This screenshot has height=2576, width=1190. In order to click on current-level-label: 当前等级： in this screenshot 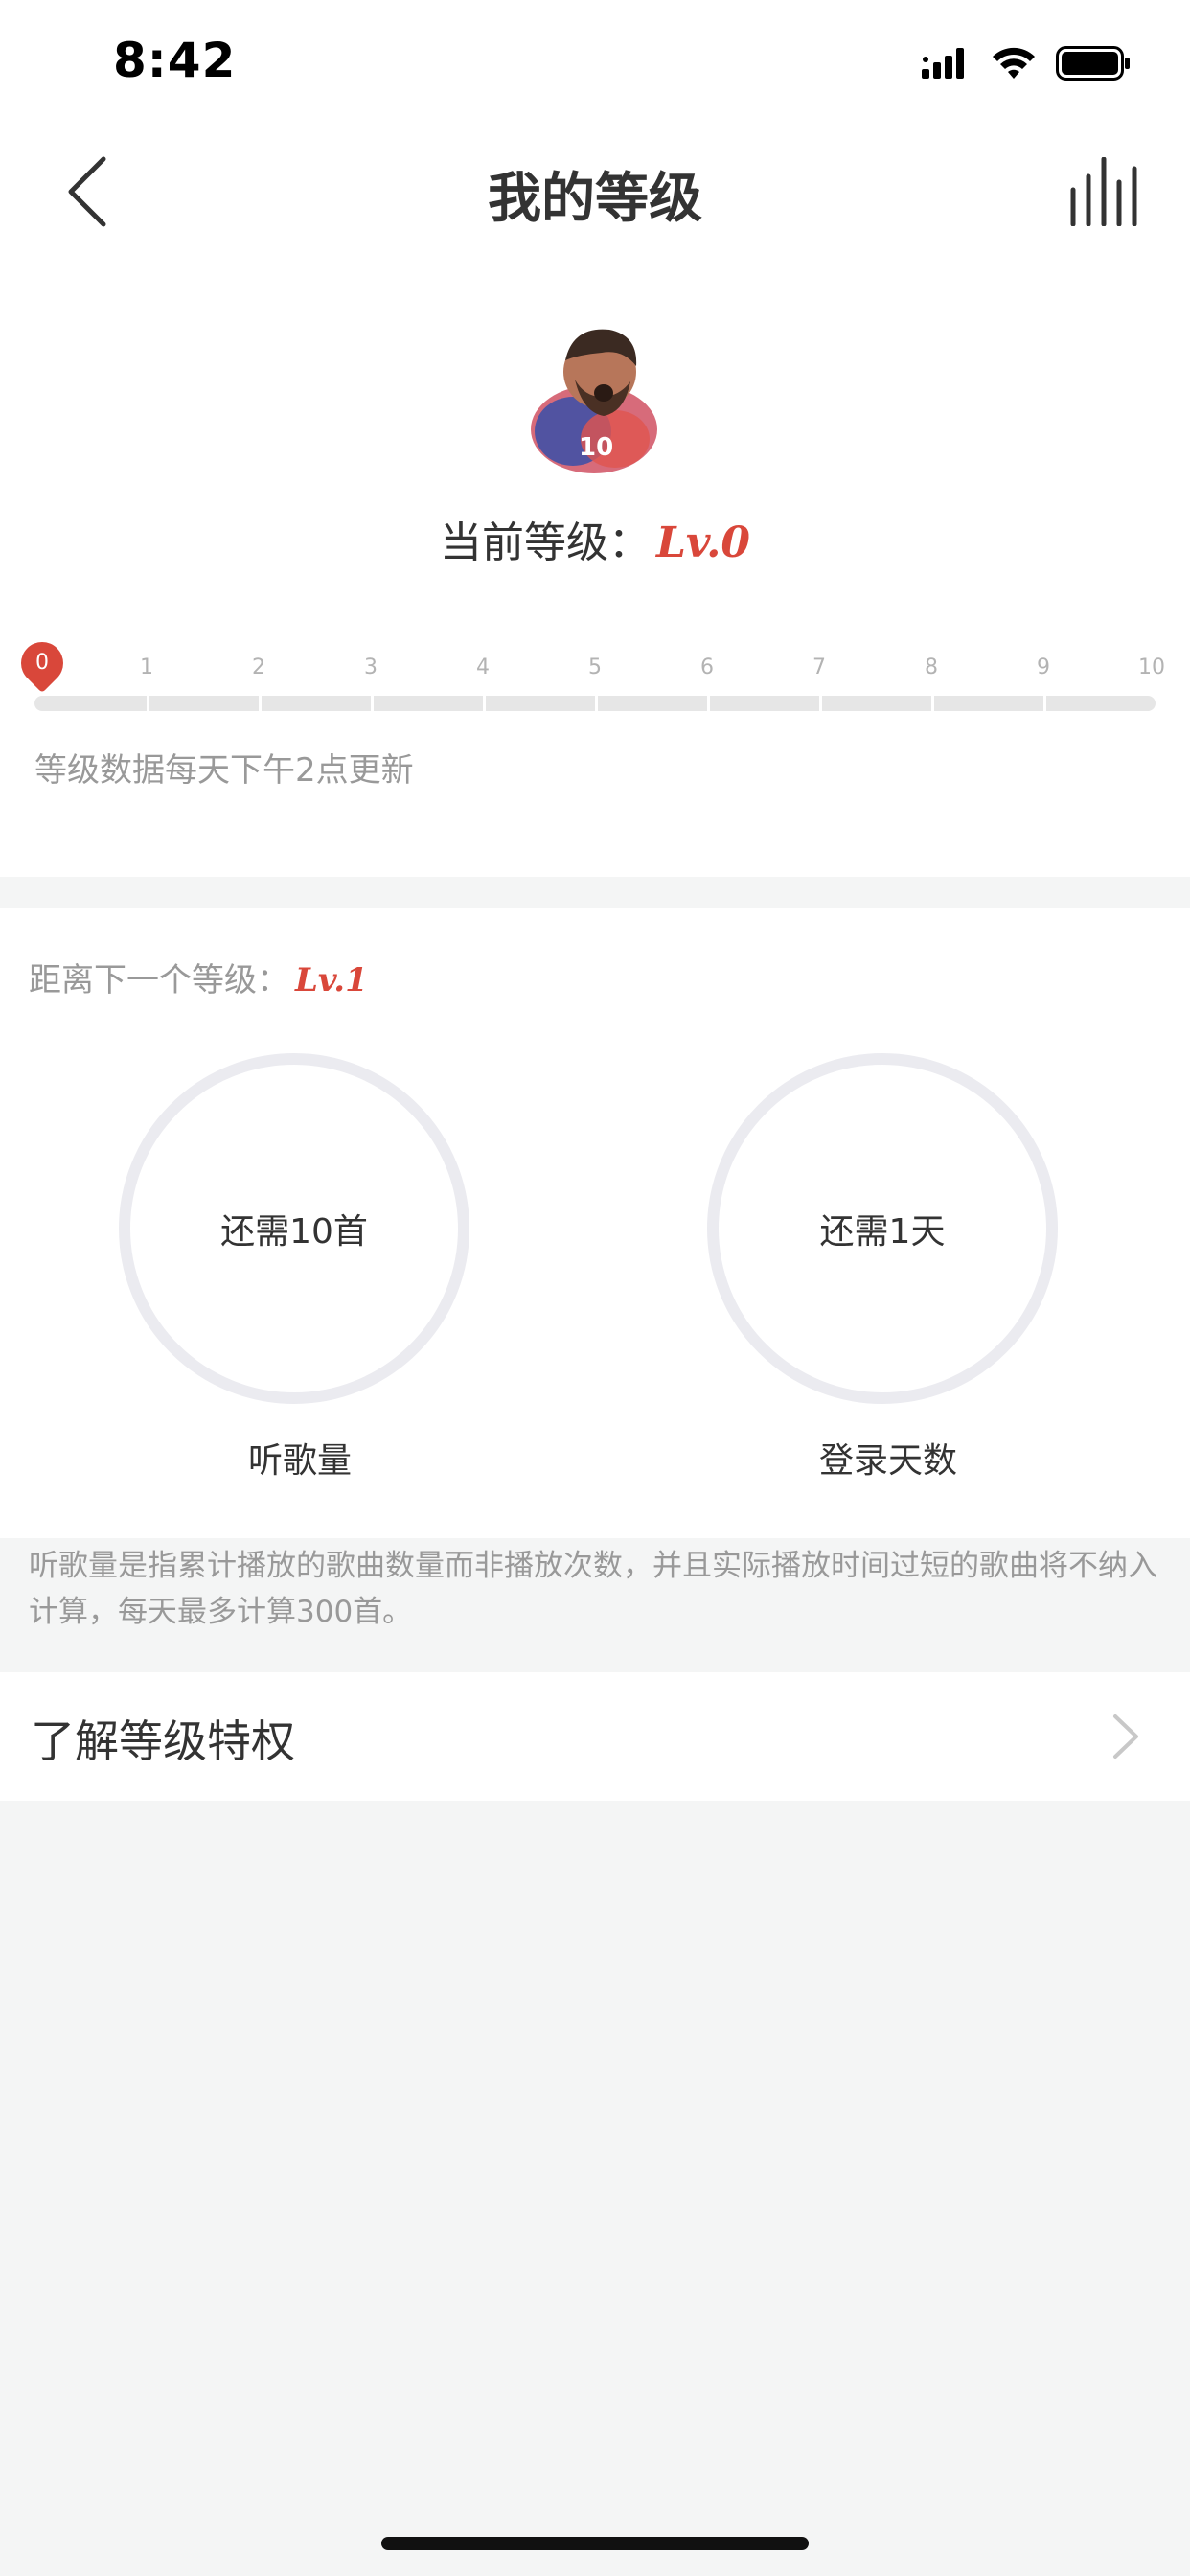, I will do `click(545, 542)`.